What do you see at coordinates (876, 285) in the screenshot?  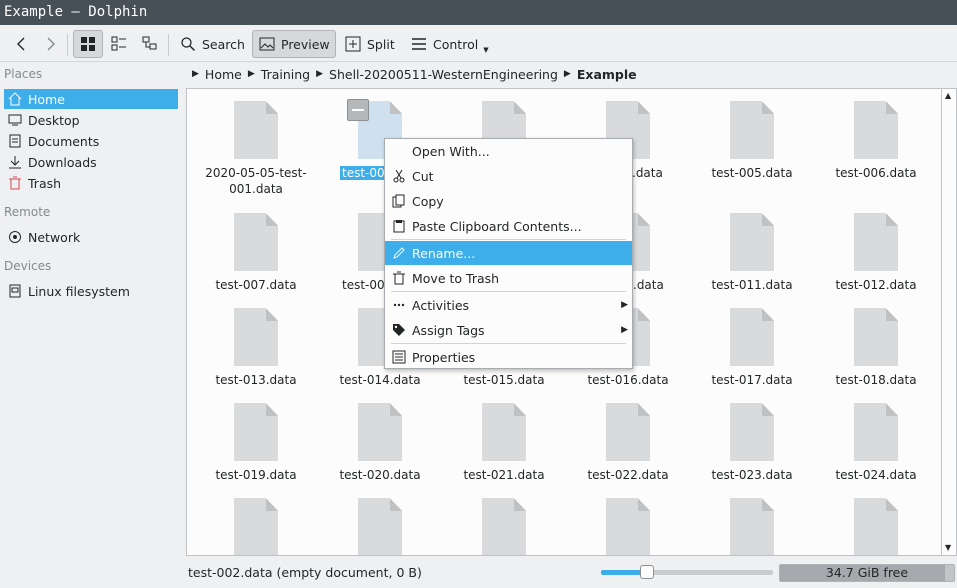 I see `file-name: test-012.data` at bounding box center [876, 285].